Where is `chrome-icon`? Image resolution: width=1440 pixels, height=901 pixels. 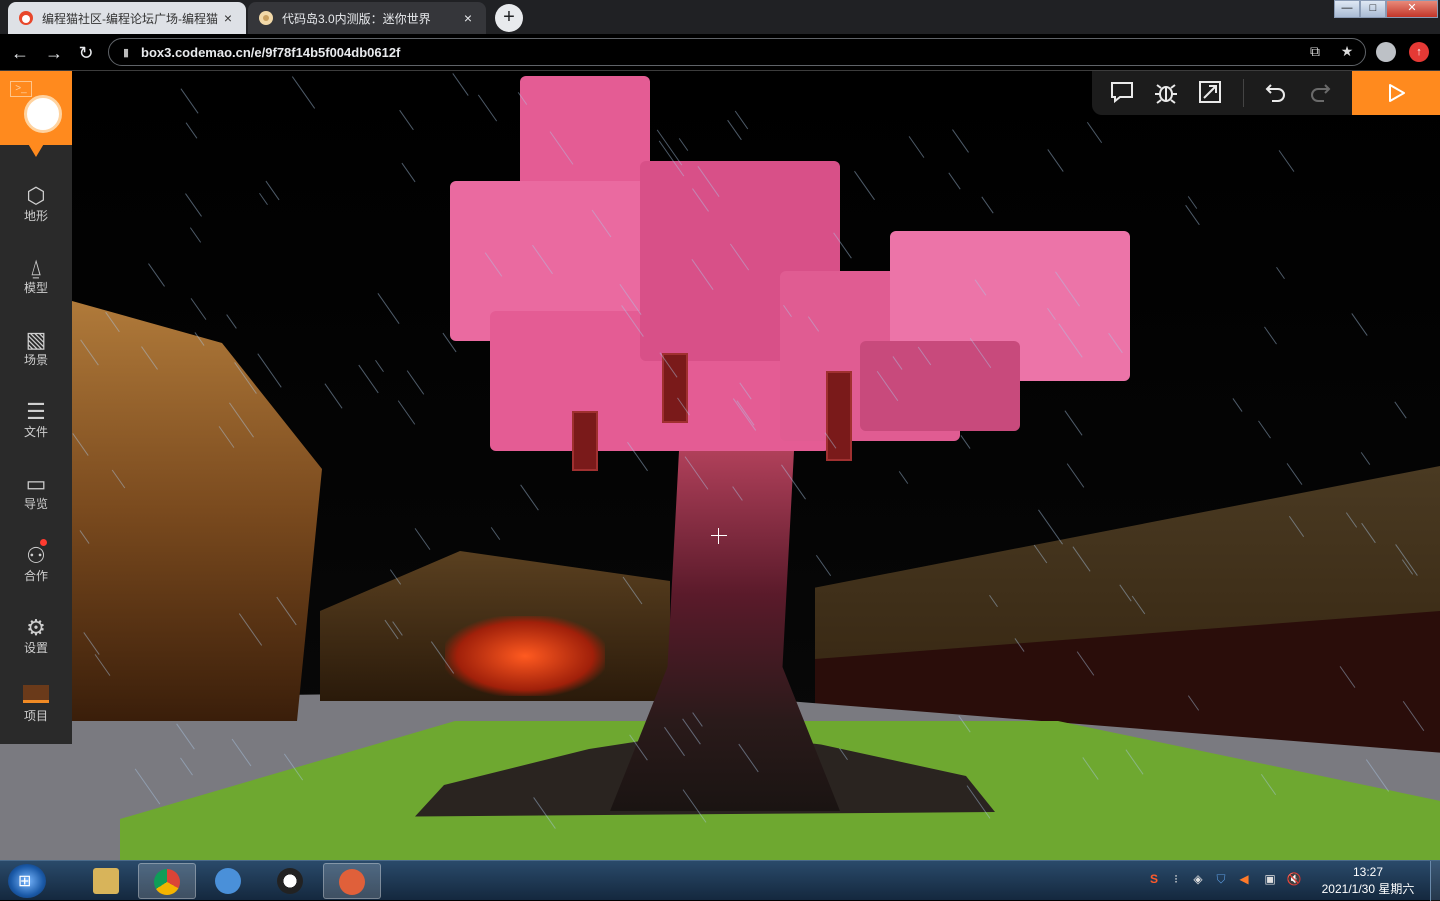 chrome-icon is located at coordinates (167, 882).